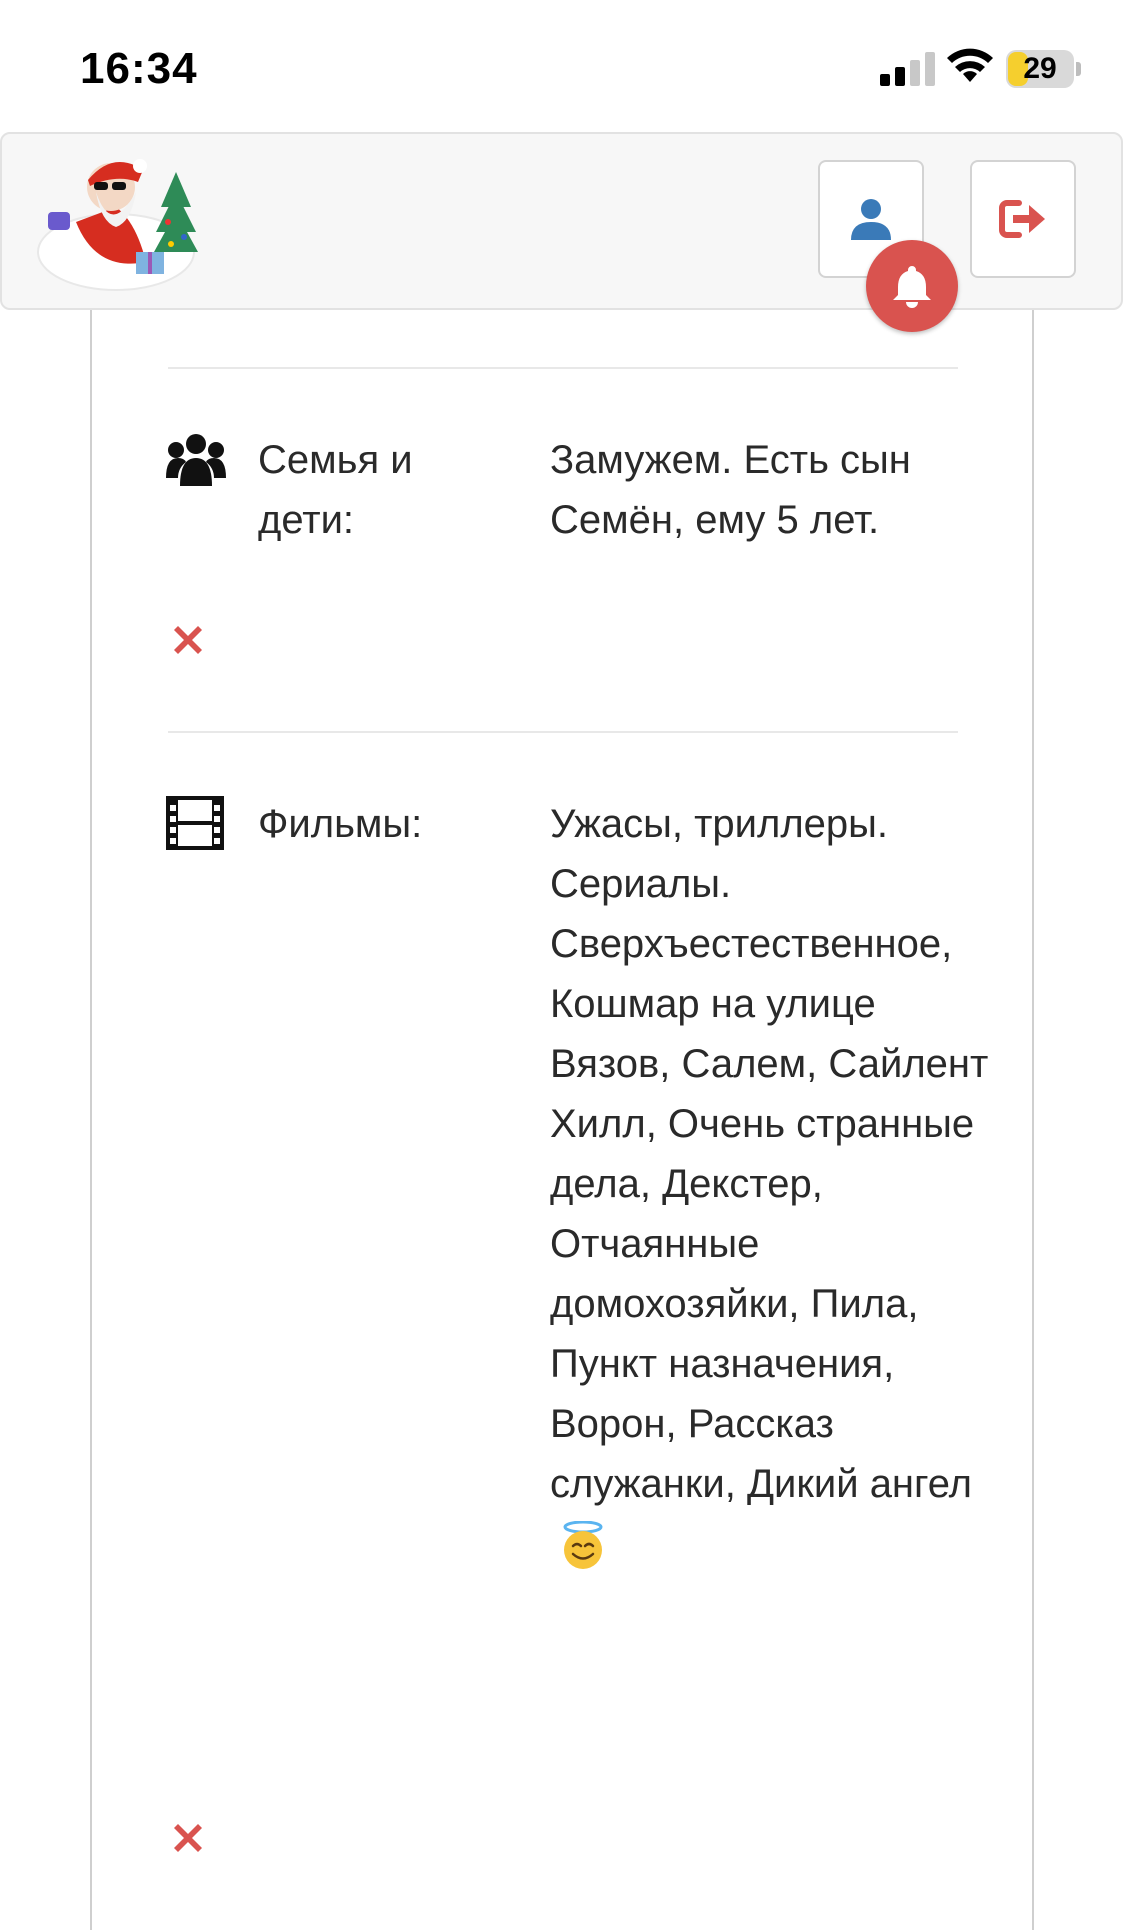  What do you see at coordinates (121, 222) in the screenshot?
I see `santa-logo-icon` at bounding box center [121, 222].